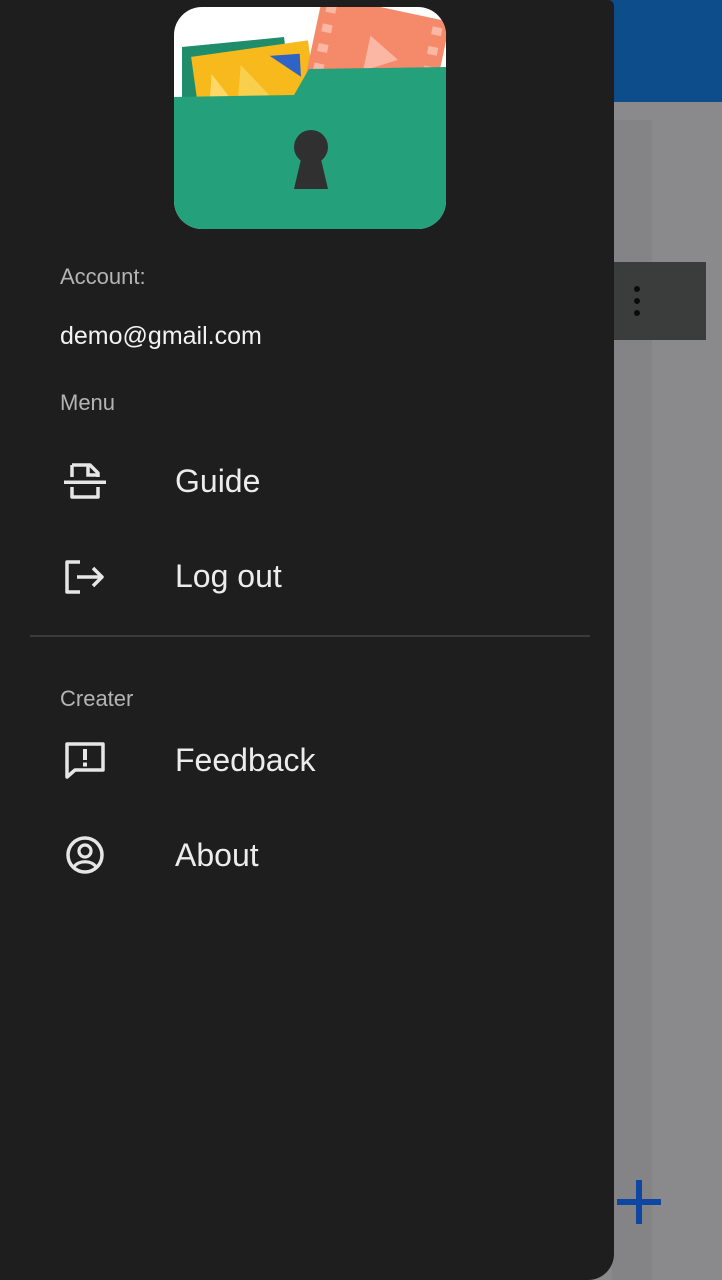 This screenshot has width=722, height=1280. Describe the element at coordinates (310, 636) in the screenshot. I see `drawer-divider` at that location.